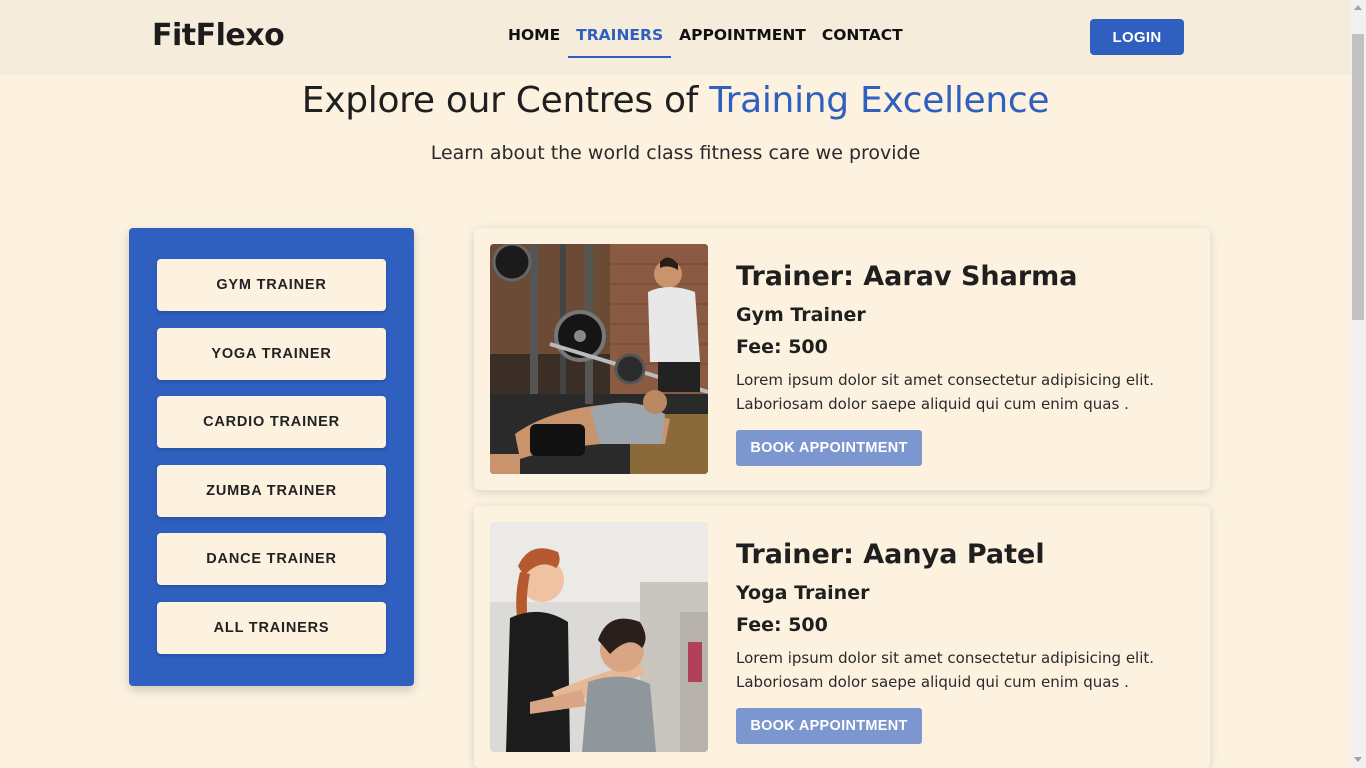 The width and height of the screenshot is (1366, 768). I want to click on scrollbar-thumb, so click(1358, 177).